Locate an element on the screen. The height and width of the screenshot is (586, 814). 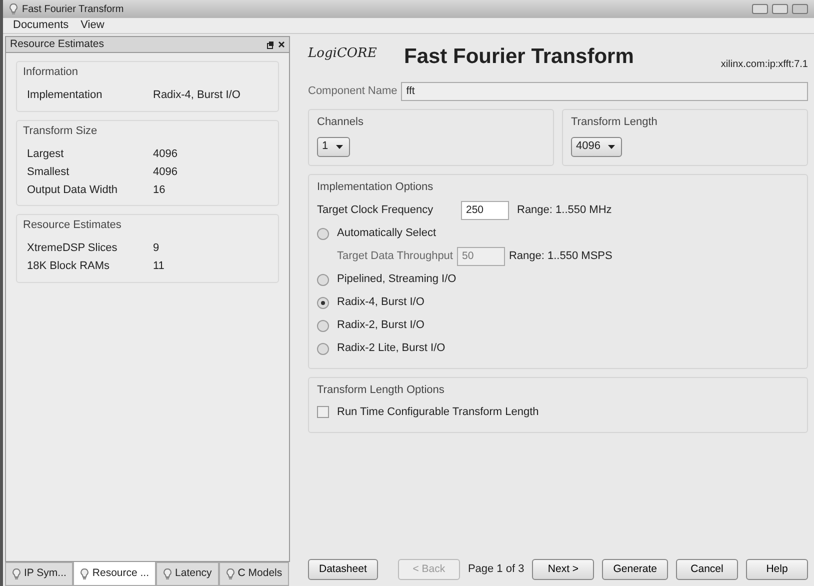
field-label: Largest is located at coordinates (46, 154).